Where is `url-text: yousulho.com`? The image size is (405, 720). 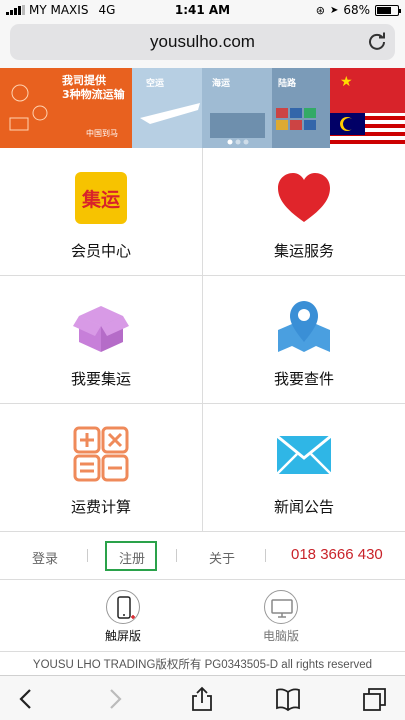 url-text: yousulho.com is located at coordinates (202, 42).